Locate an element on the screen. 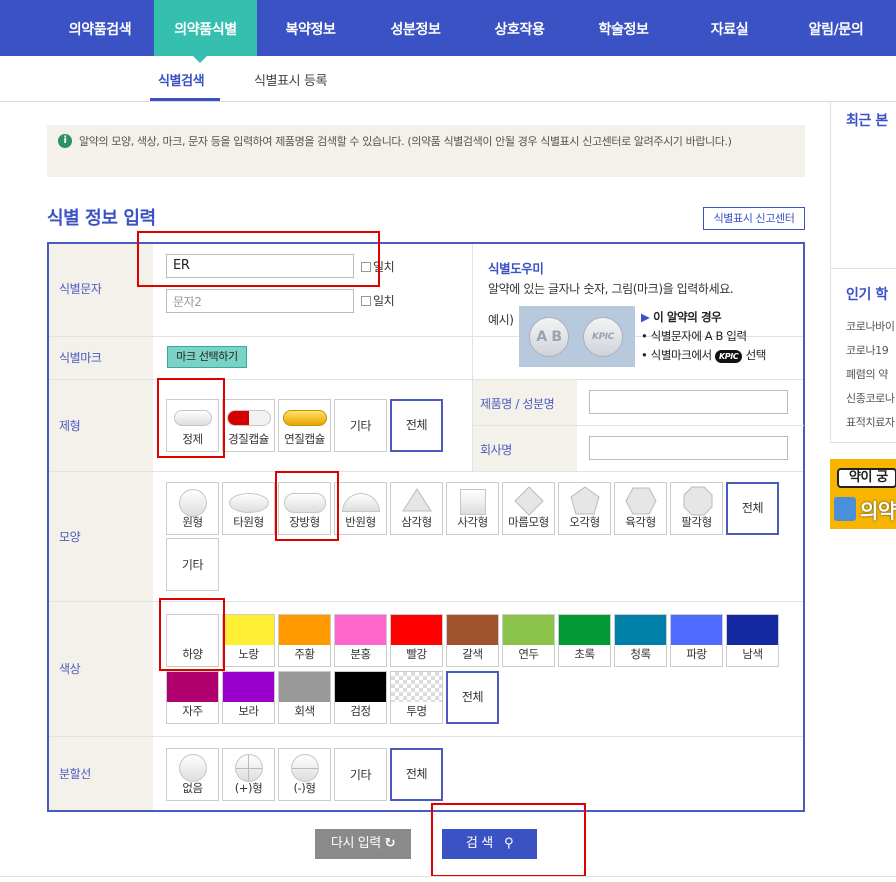 The width and height of the screenshot is (896, 882). banner-top-text: 약이 궁 is located at coordinates (866, 478).